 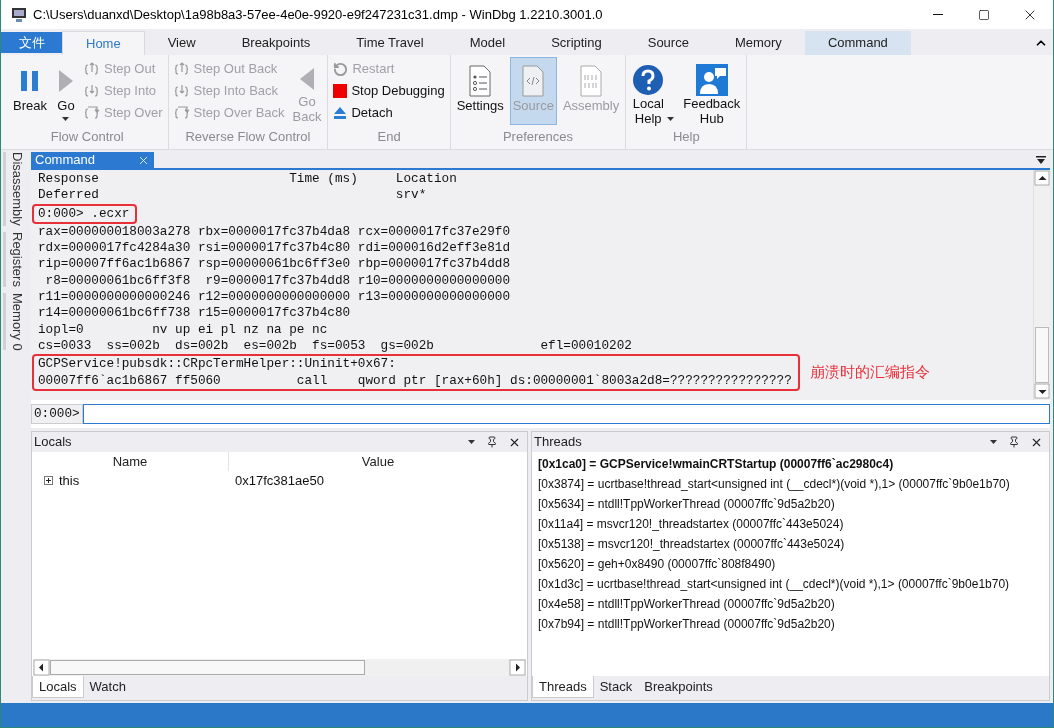 I want to click on pane-tab: Stack, so click(x=616, y=687).